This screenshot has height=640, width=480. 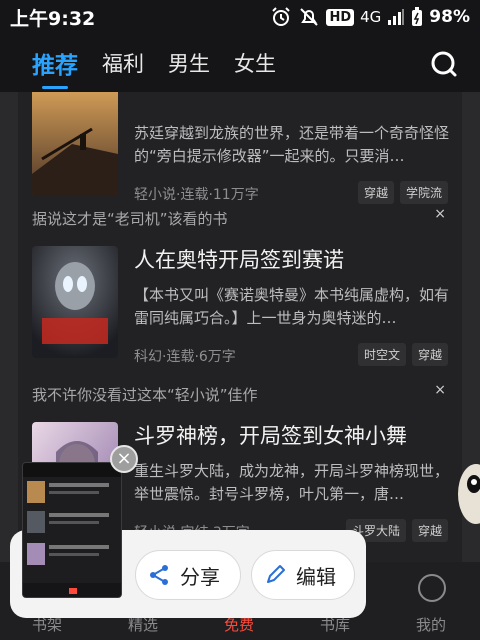 What do you see at coordinates (468, 493) in the screenshot?
I see `mascot-icon` at bounding box center [468, 493].